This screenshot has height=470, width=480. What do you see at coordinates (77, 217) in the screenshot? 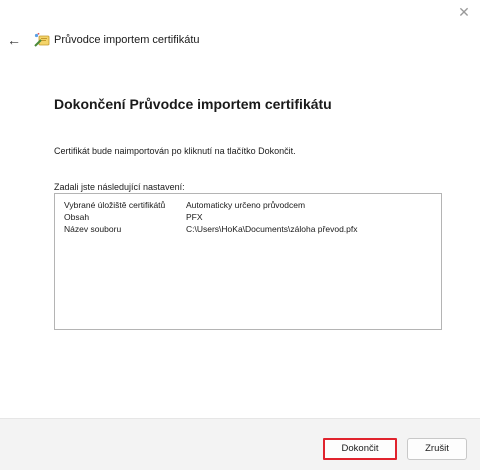
I see `settings-key: Obsah` at bounding box center [77, 217].